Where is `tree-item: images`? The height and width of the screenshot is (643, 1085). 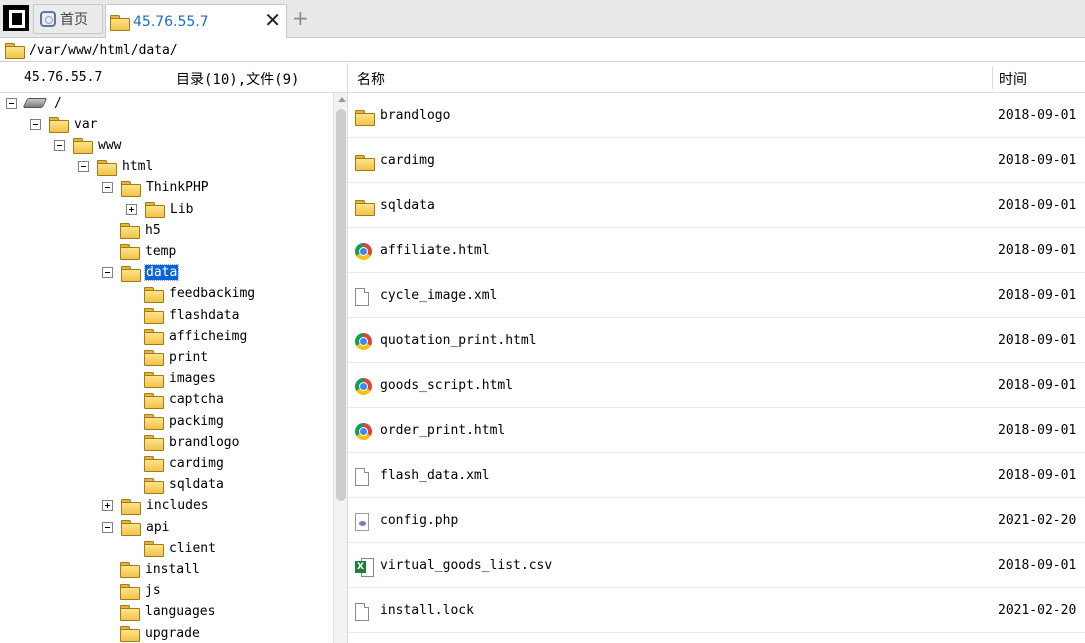 tree-item: images is located at coordinates (180, 379).